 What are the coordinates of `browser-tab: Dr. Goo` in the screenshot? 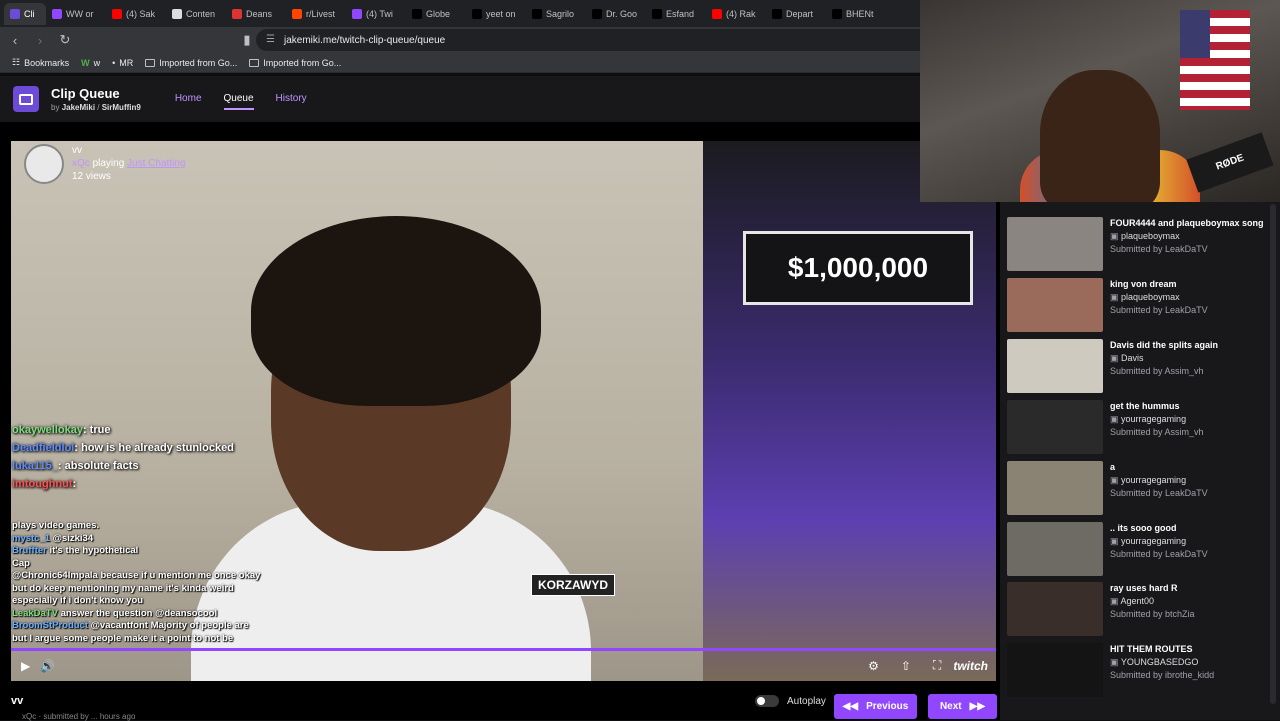 It's located at (616, 14).